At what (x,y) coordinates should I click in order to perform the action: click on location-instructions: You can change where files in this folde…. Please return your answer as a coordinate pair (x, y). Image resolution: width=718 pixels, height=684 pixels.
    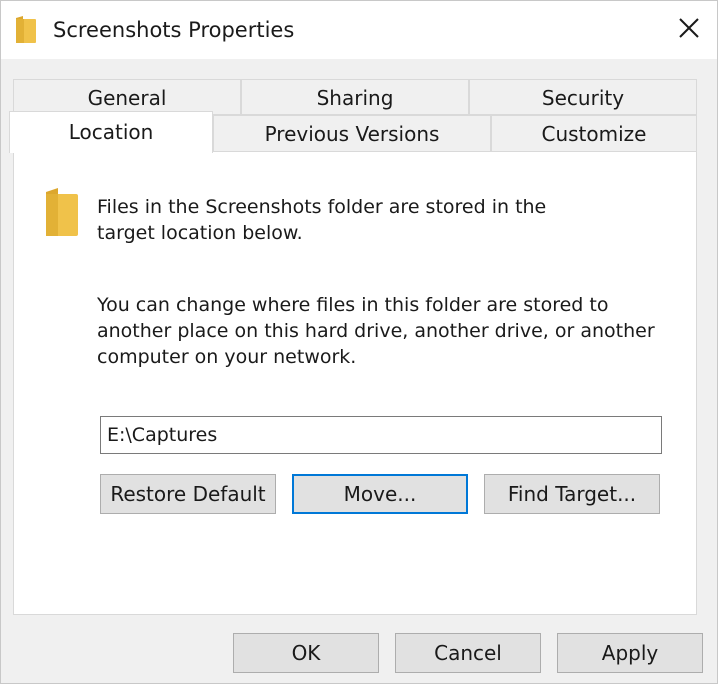
    Looking at the image, I should click on (376, 331).